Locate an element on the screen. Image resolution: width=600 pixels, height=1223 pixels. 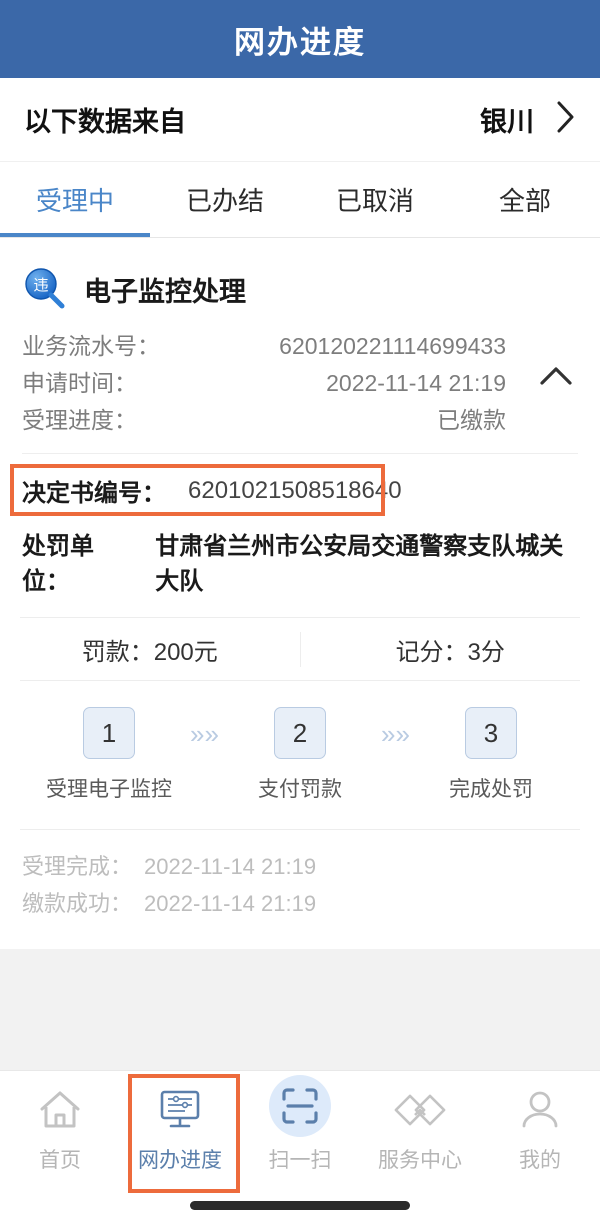
fine-amount-label: 罚款：200元 is located at coordinates (149, 652).